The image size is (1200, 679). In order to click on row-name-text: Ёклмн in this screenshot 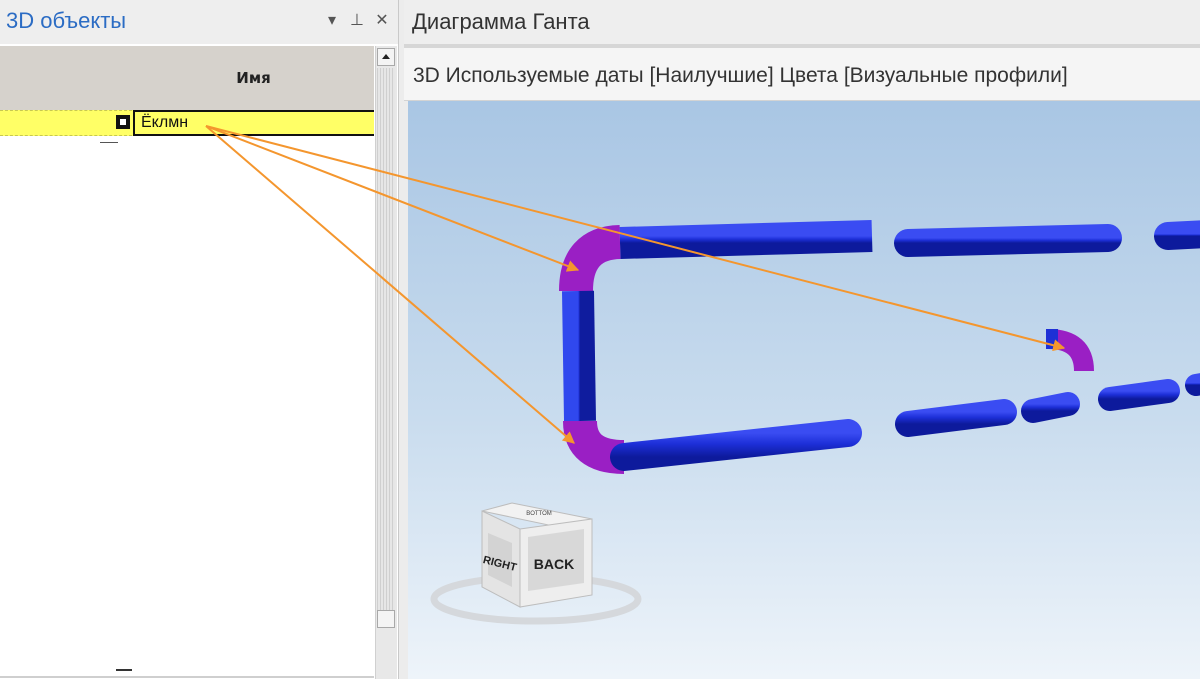, I will do `click(165, 122)`.